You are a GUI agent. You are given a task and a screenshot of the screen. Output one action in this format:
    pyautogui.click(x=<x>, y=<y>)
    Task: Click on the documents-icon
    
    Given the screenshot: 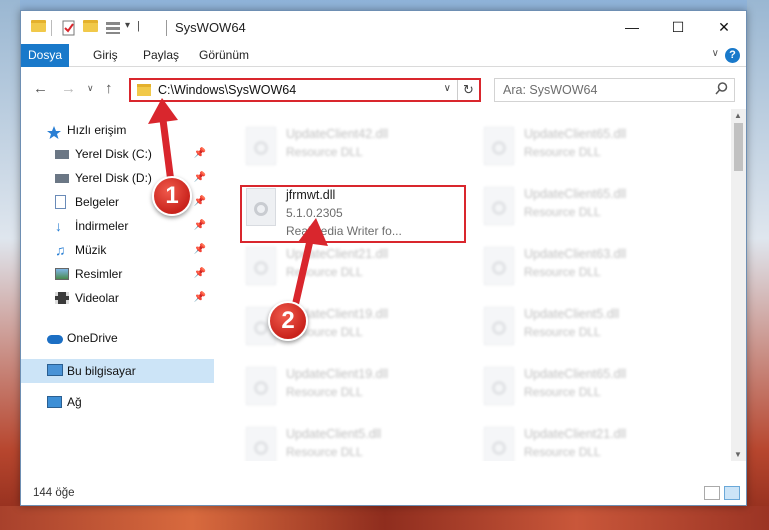 What is the action you would take?
    pyautogui.click(x=60, y=202)
    